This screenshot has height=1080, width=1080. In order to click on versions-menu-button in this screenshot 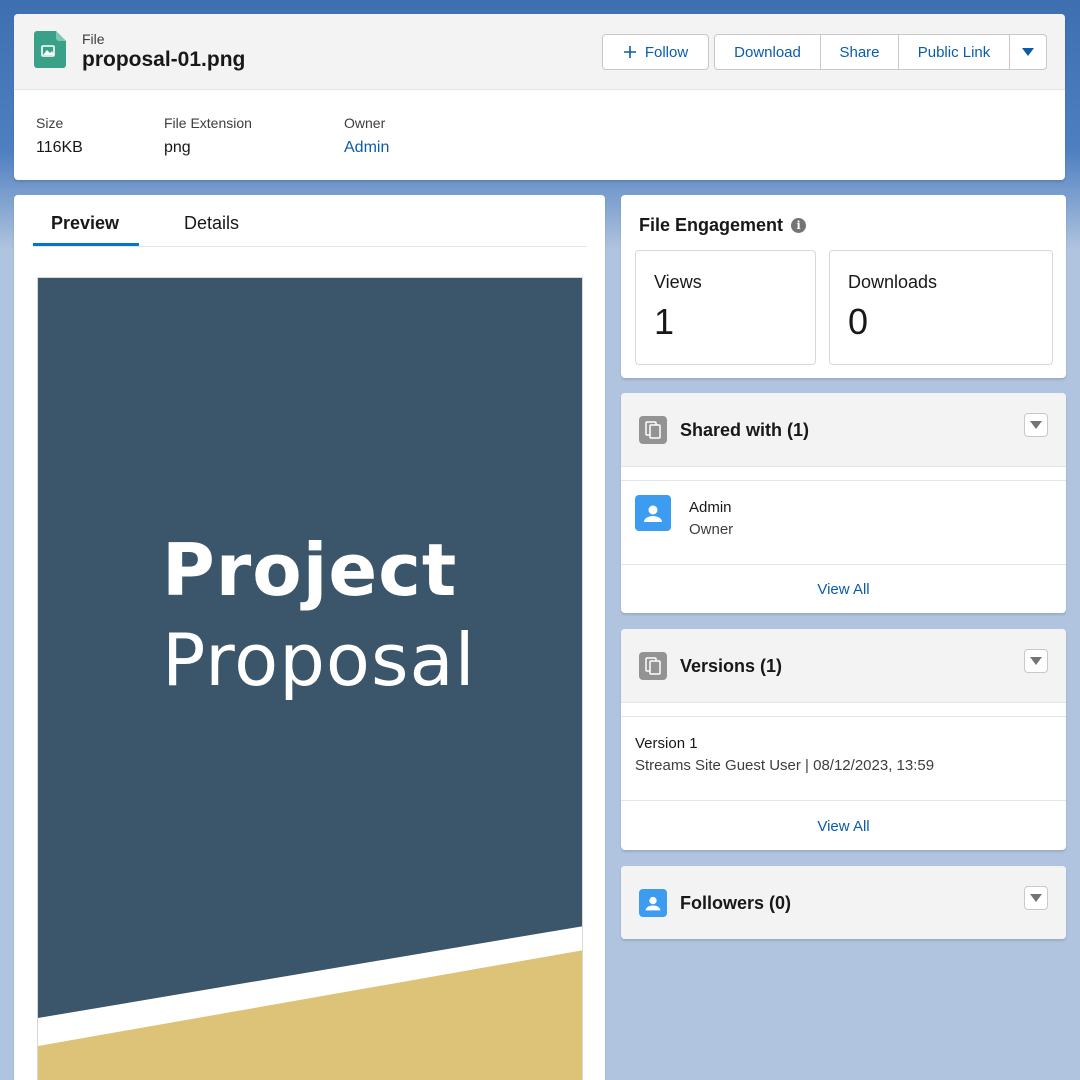, I will do `click(1036, 661)`.